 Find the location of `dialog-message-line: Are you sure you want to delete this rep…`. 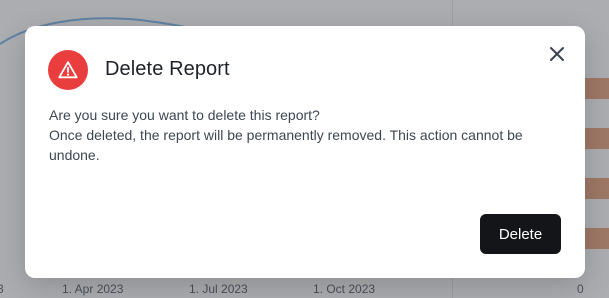

dialog-message-line: Are you sure you want to delete this rep… is located at coordinates (184, 115).